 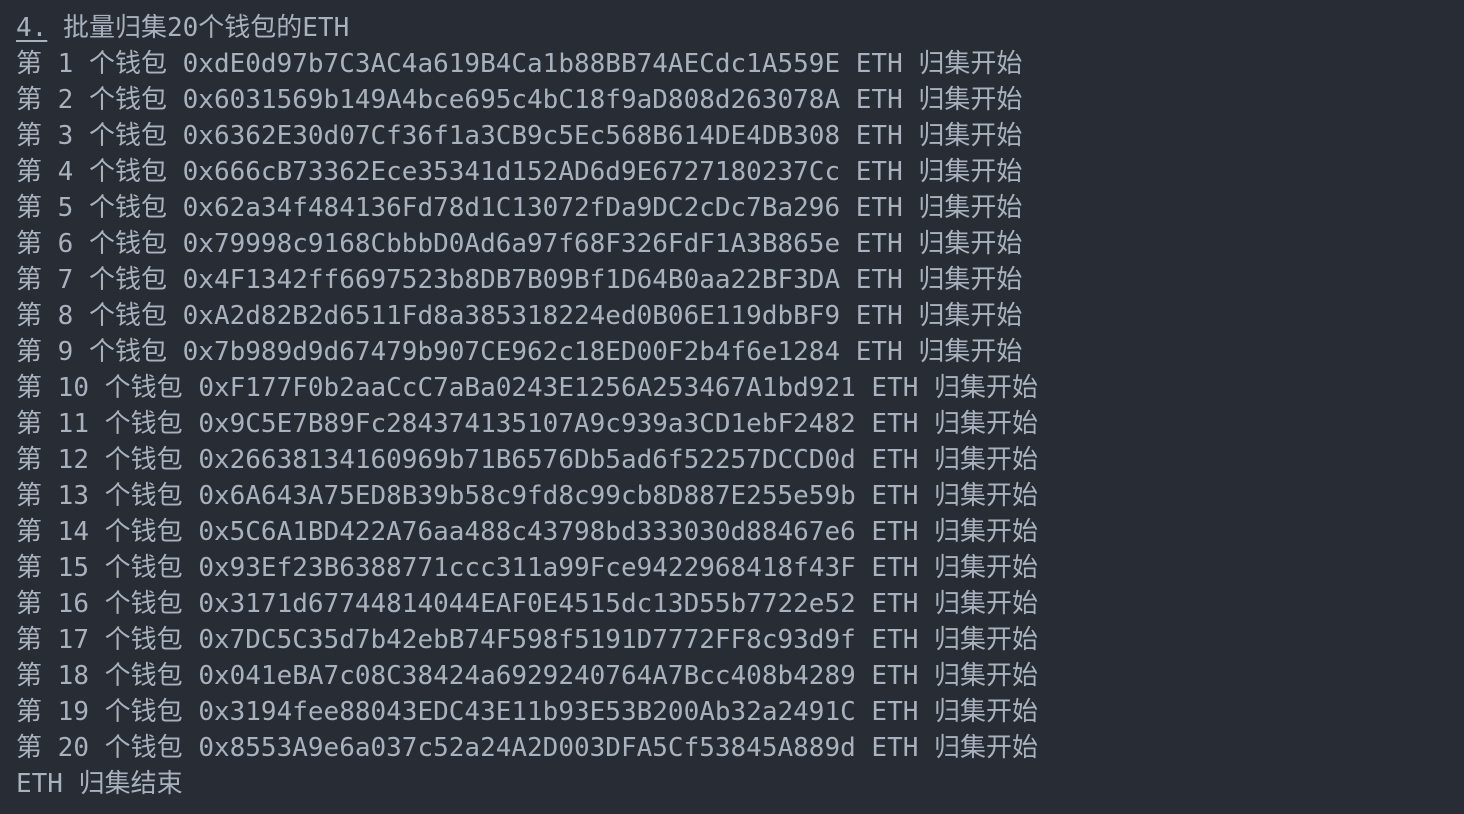 I want to click on wallet-index: 6, so click(x=65, y=244).